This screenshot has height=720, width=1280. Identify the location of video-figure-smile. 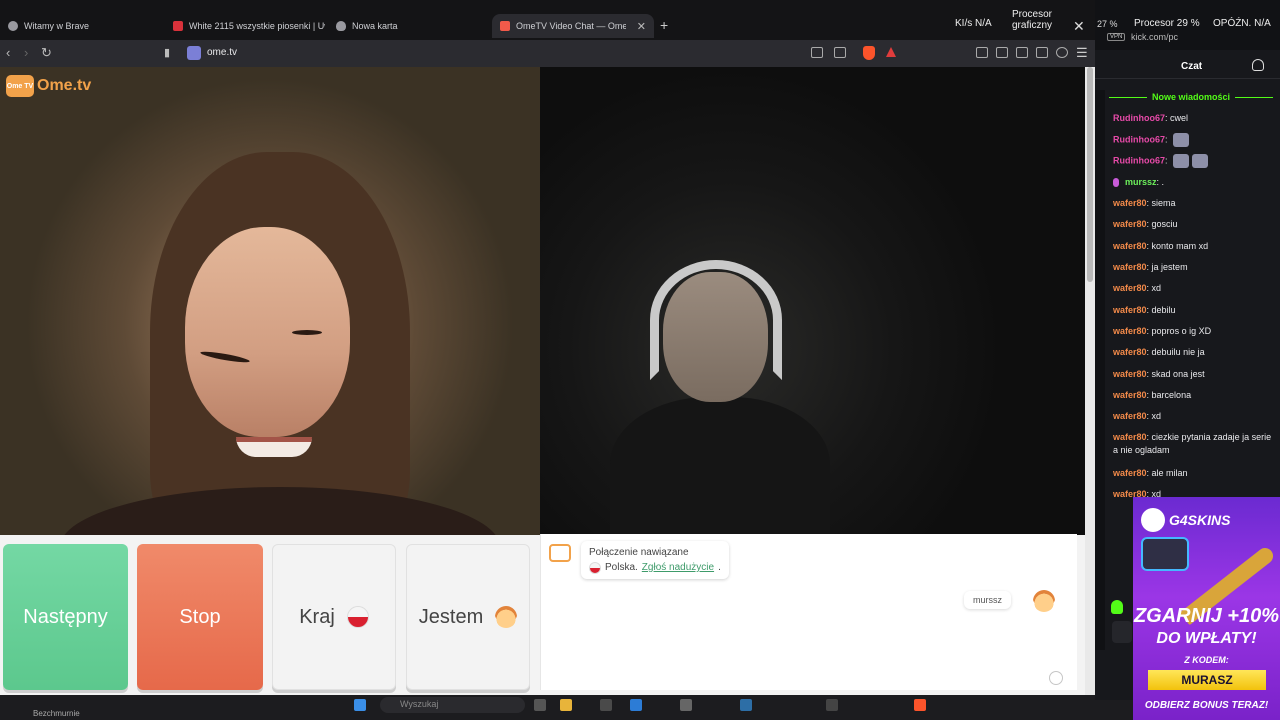
(274, 447).